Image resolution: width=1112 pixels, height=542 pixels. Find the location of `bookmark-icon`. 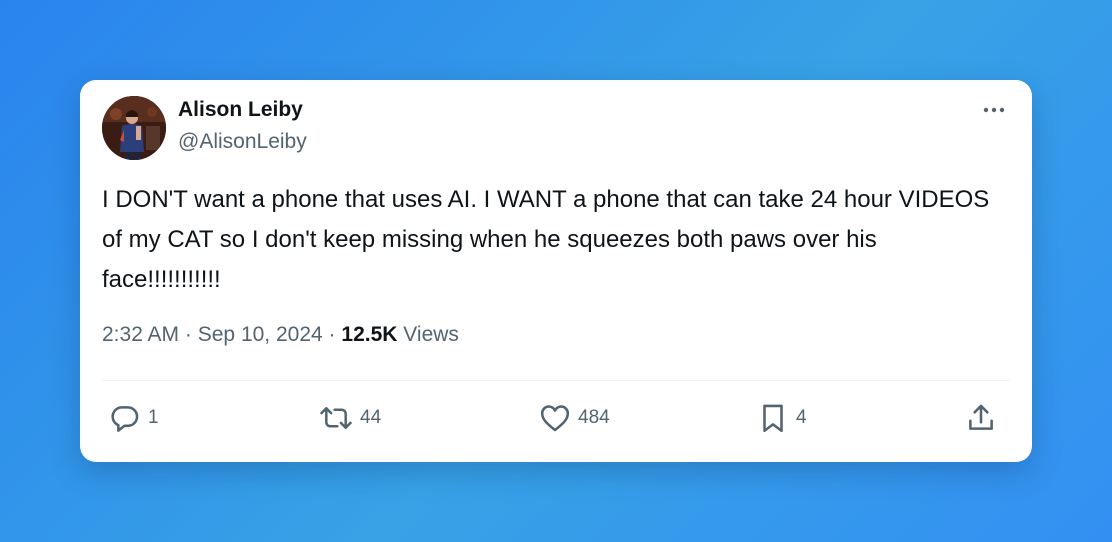

bookmark-icon is located at coordinates (773, 418).